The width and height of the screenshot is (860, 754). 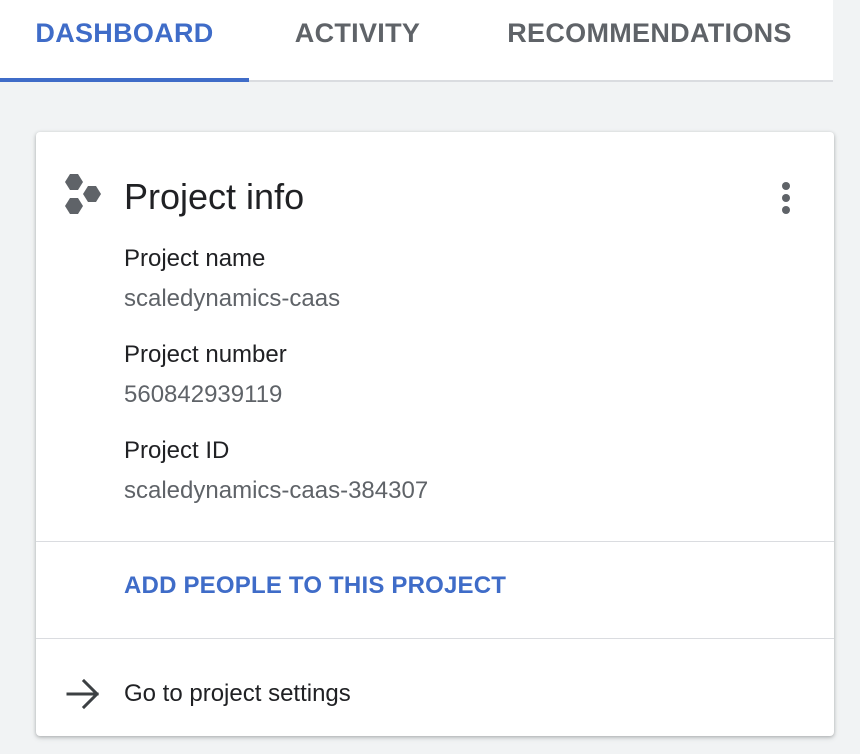 What do you see at coordinates (232, 298) in the screenshot?
I see `project-name-value: scaledynamics-caas` at bounding box center [232, 298].